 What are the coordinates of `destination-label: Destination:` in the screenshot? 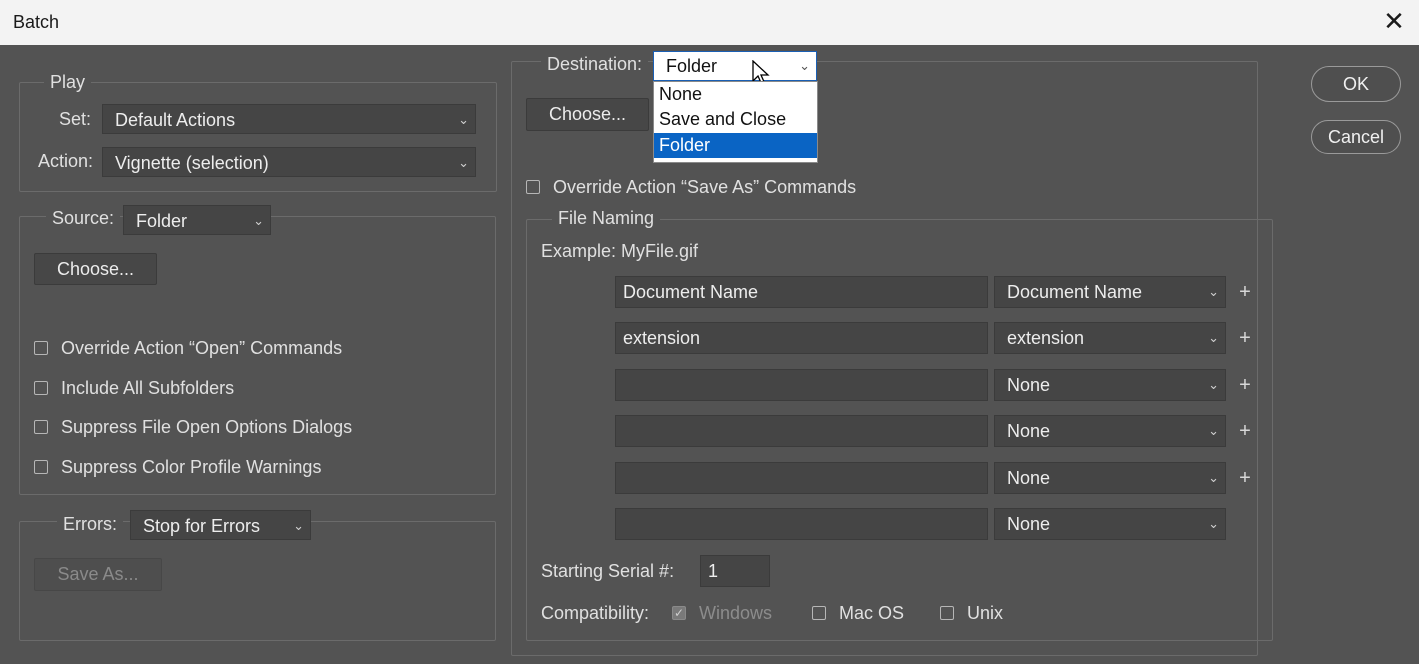 It's located at (595, 64).